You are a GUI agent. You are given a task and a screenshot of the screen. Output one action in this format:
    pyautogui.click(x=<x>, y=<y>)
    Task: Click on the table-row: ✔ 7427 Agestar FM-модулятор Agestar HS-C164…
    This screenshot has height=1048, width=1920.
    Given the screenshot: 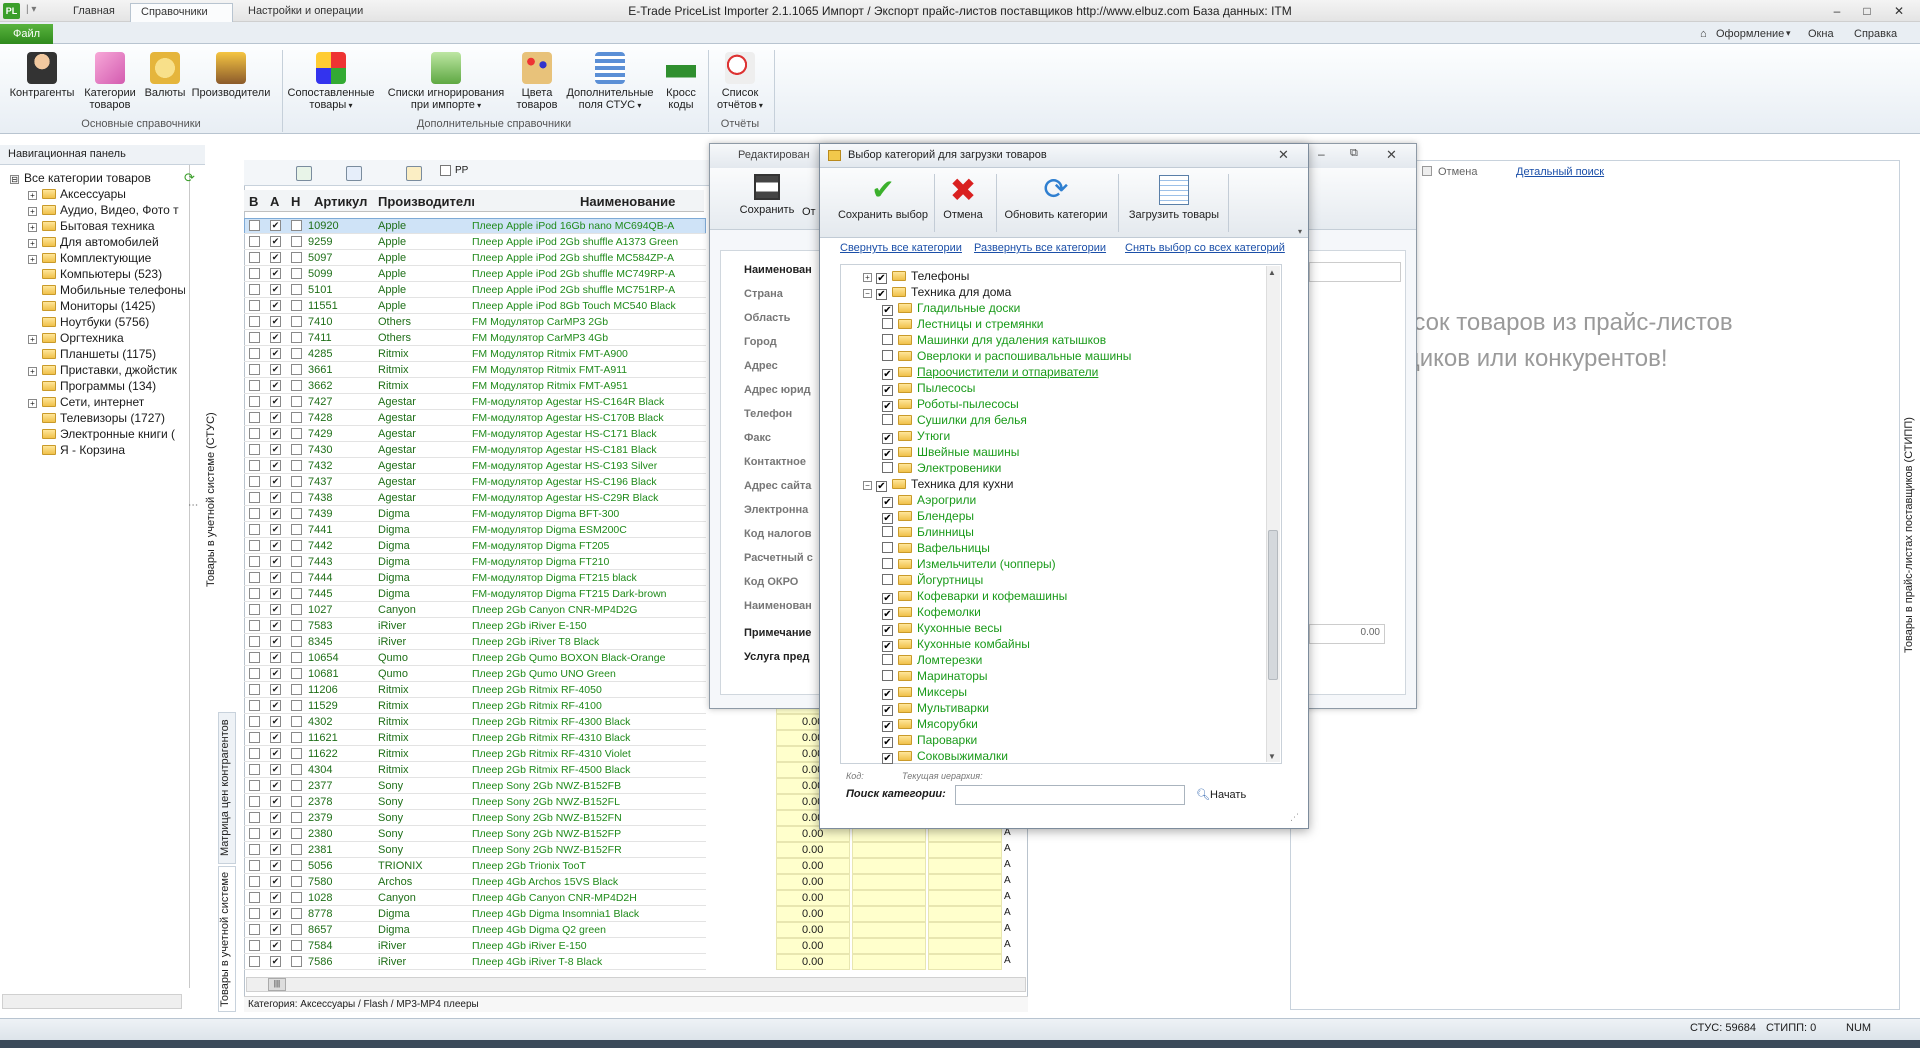 What is the action you would take?
    pyautogui.click(x=475, y=402)
    